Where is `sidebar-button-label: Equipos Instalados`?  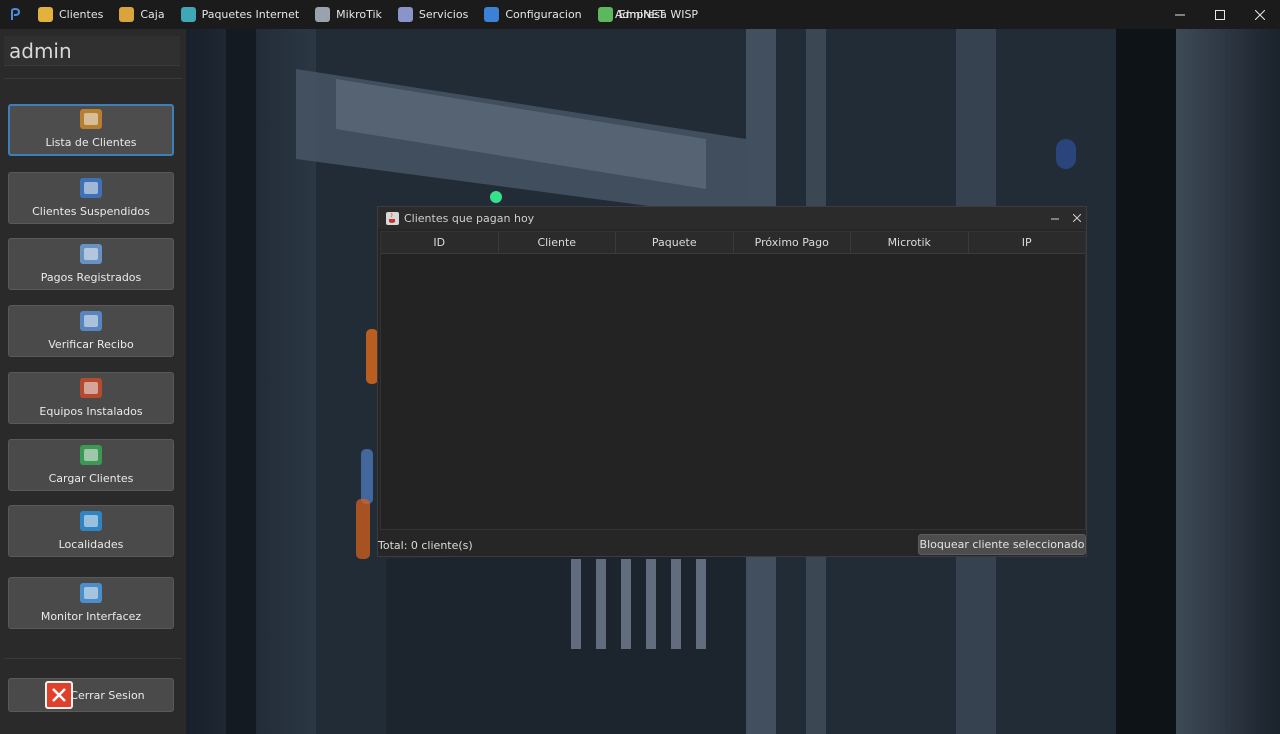
sidebar-button-label: Equipos Instalados is located at coordinates (91, 411).